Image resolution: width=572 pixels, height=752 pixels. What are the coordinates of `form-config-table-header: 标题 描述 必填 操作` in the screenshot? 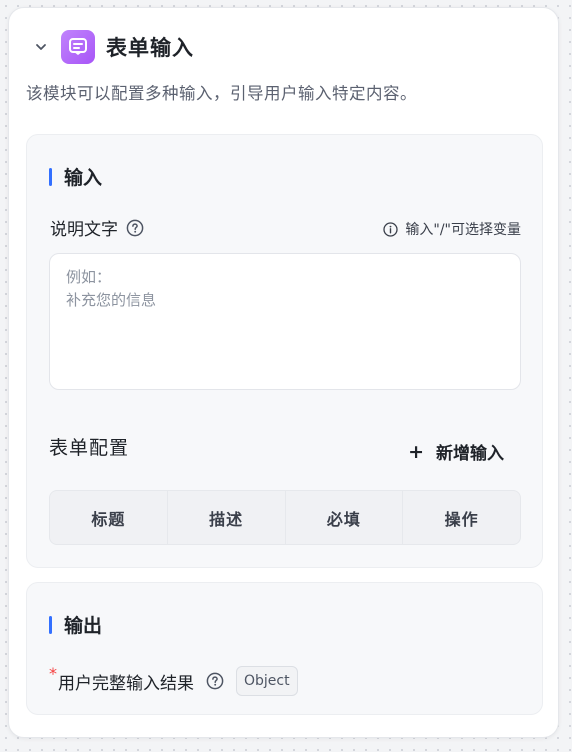 It's located at (285, 517).